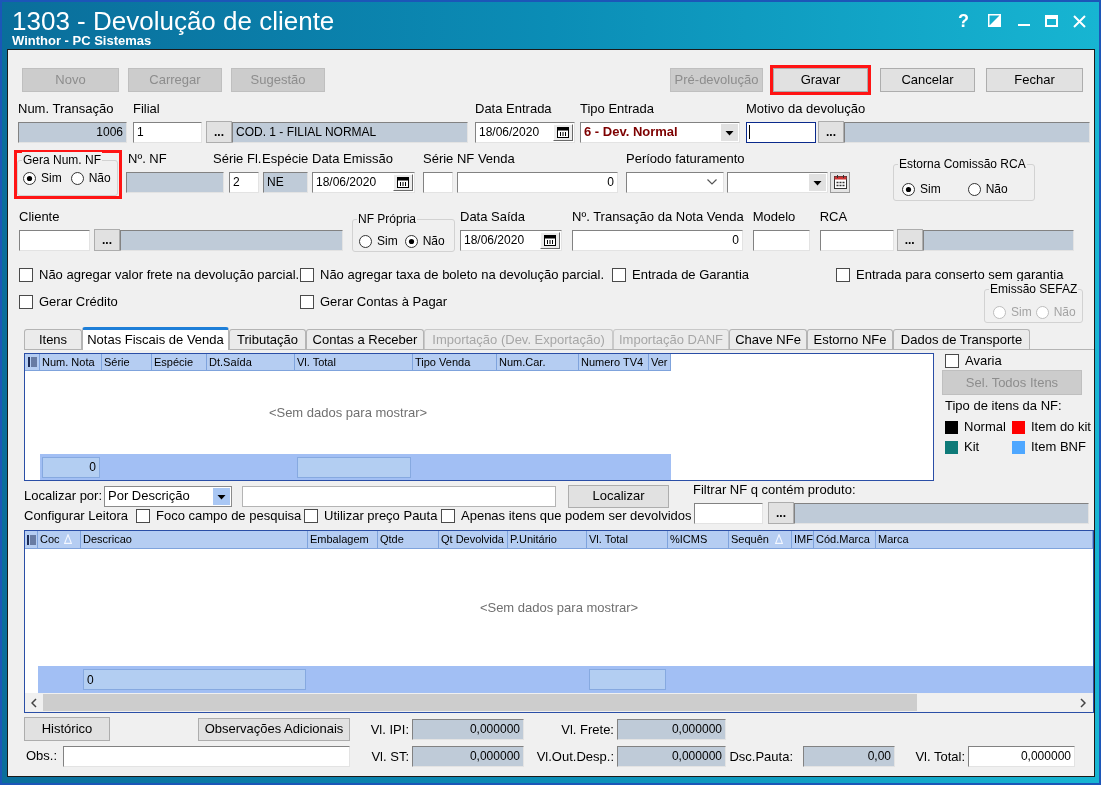 This screenshot has height=785, width=1101. What do you see at coordinates (179, 362) in the screenshot?
I see `column-header: Espécie` at bounding box center [179, 362].